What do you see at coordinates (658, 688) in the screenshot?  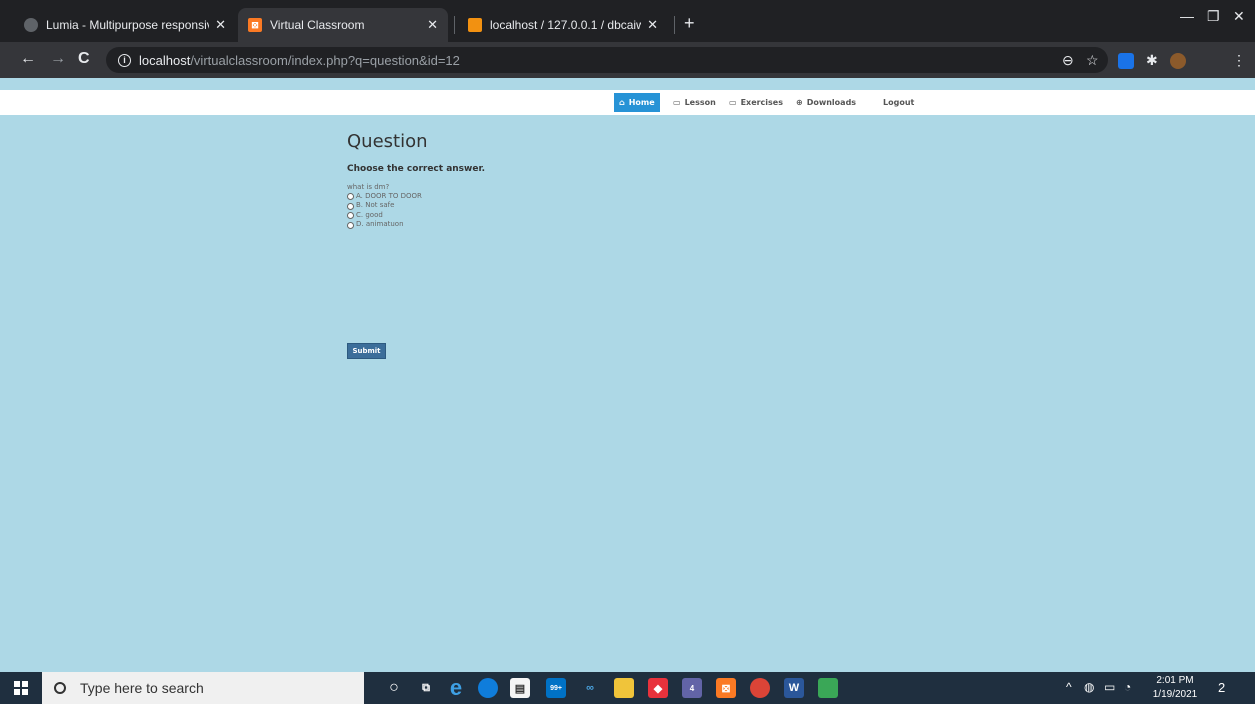 I see `anydesk-icon: ◆` at bounding box center [658, 688].